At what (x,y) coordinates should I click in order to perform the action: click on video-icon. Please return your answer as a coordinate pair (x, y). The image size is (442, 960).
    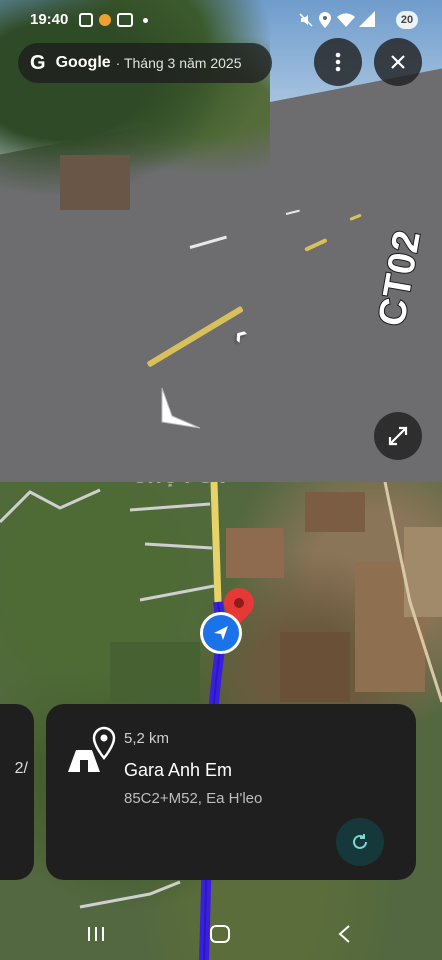
    Looking at the image, I should click on (125, 20).